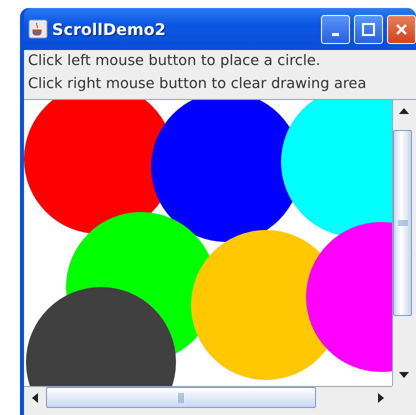 The width and height of the screenshot is (416, 415). I want to click on instruction-text: Click right mouse button to clear drawing area, so click(197, 84).